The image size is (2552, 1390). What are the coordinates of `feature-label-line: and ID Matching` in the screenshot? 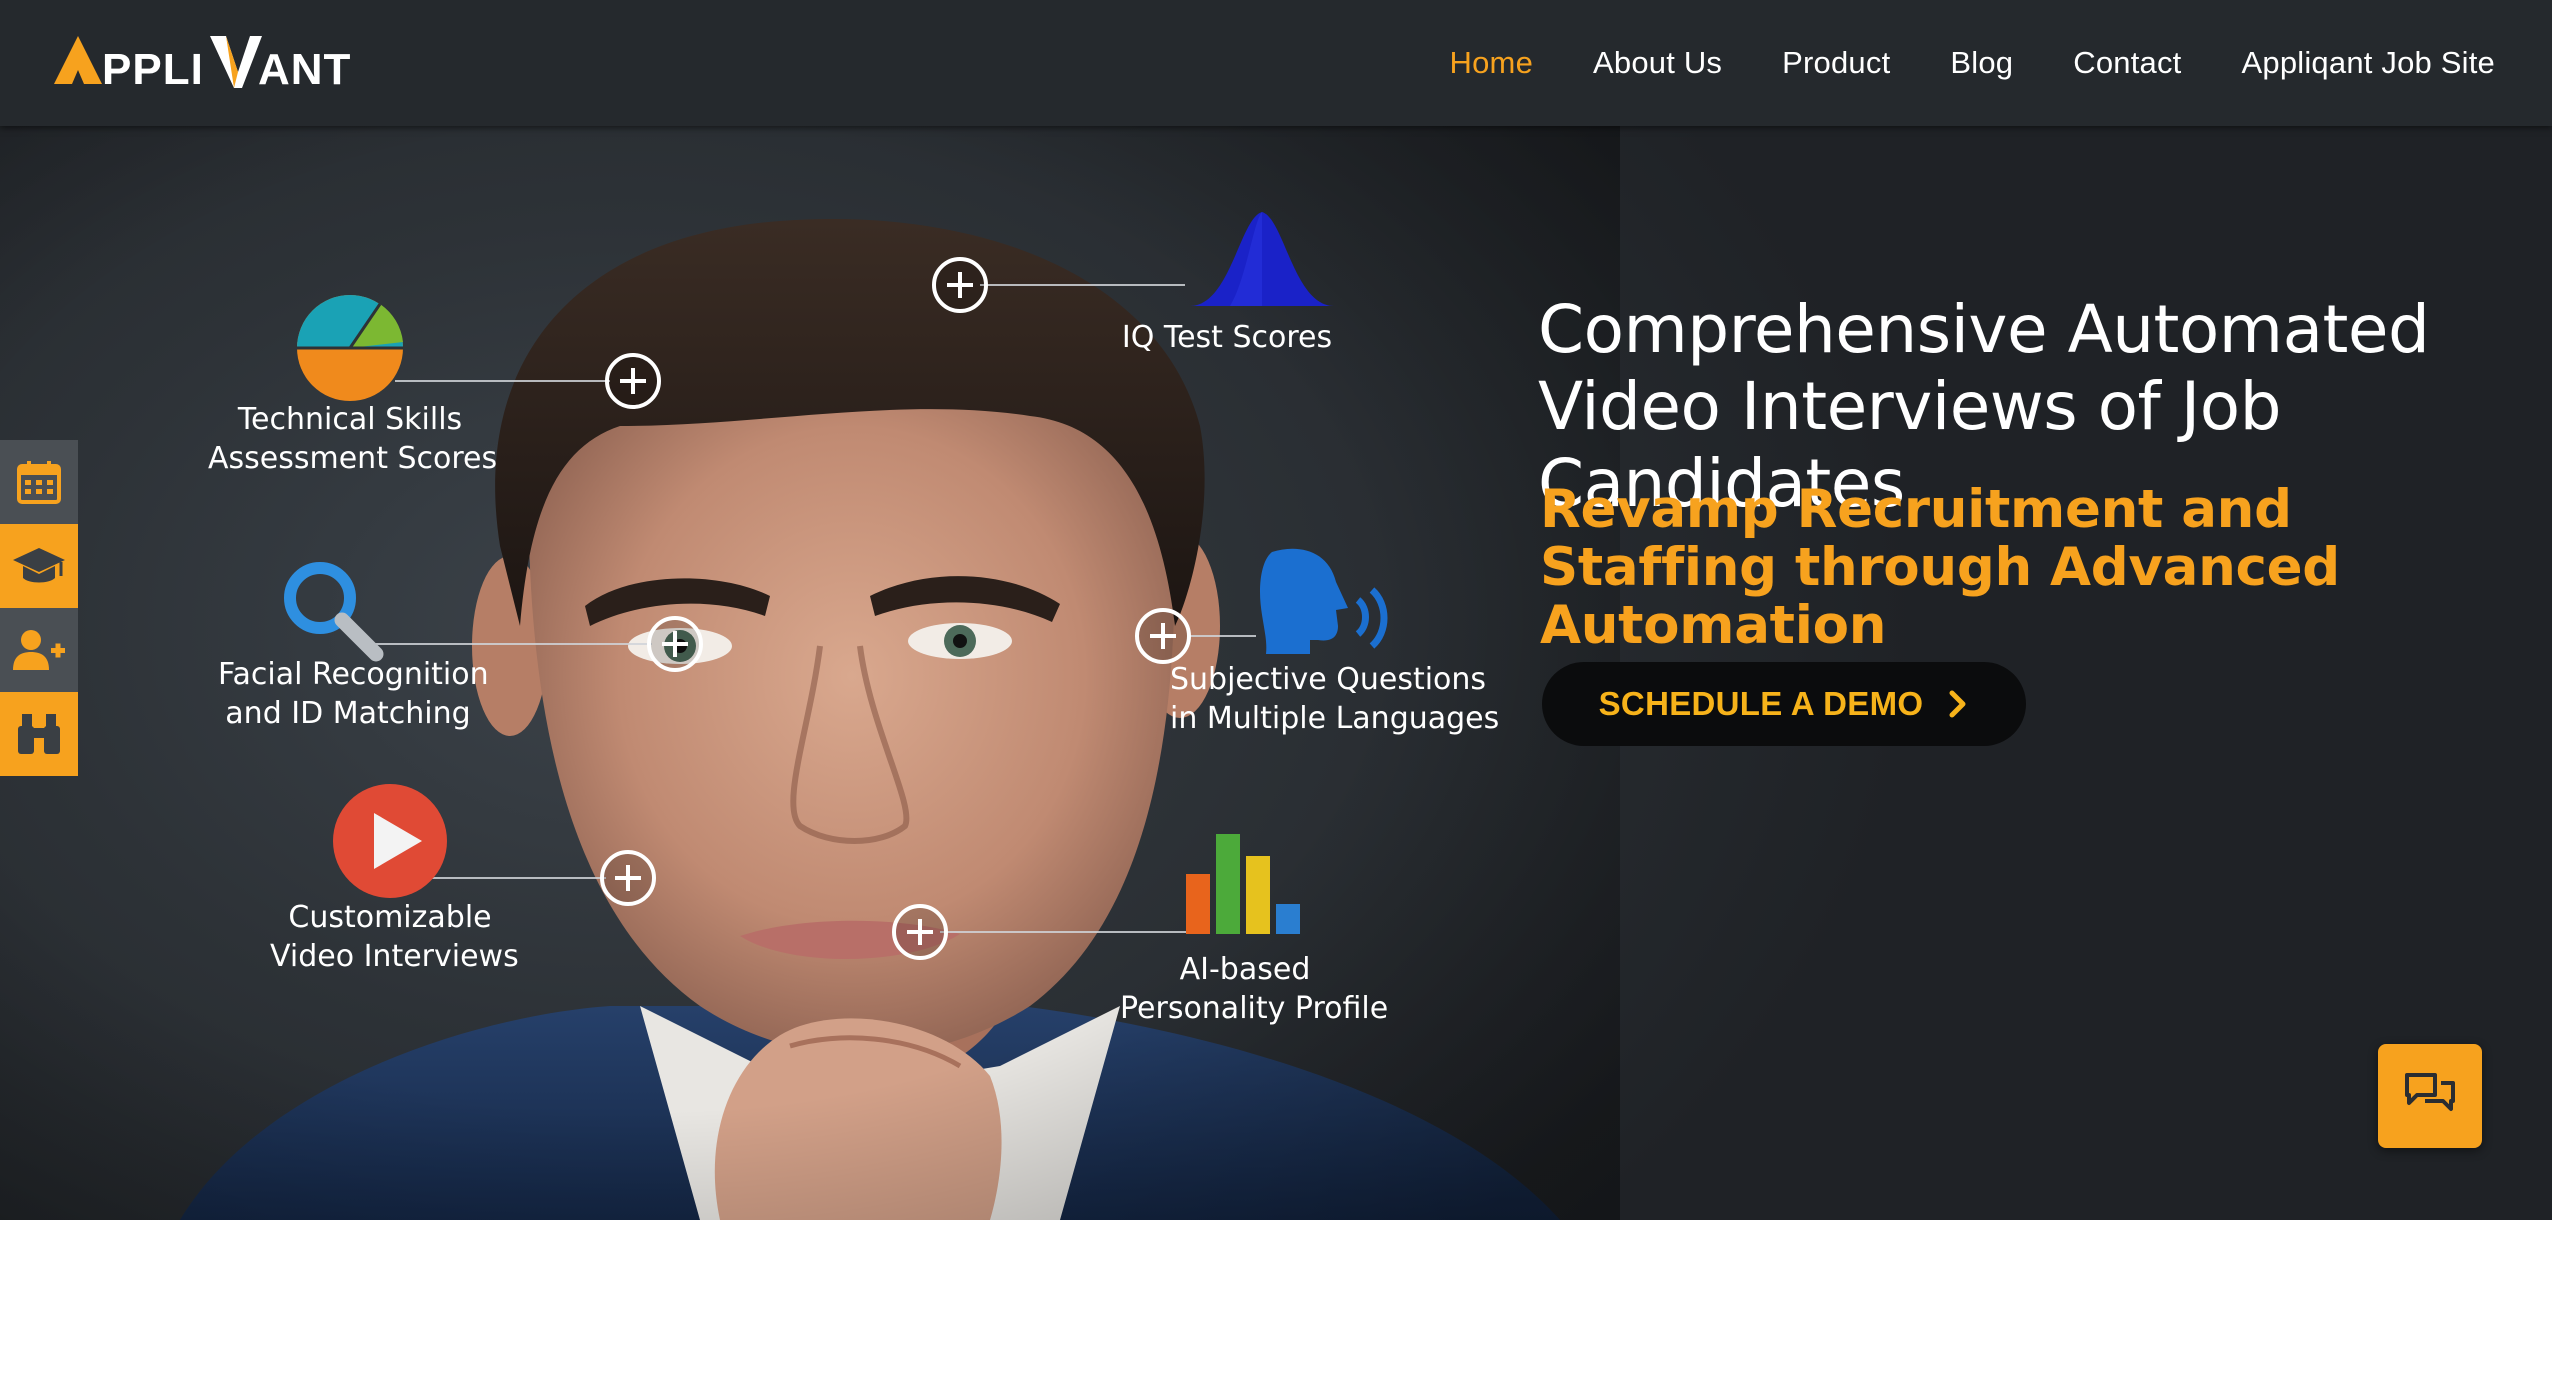 It's located at (348, 713).